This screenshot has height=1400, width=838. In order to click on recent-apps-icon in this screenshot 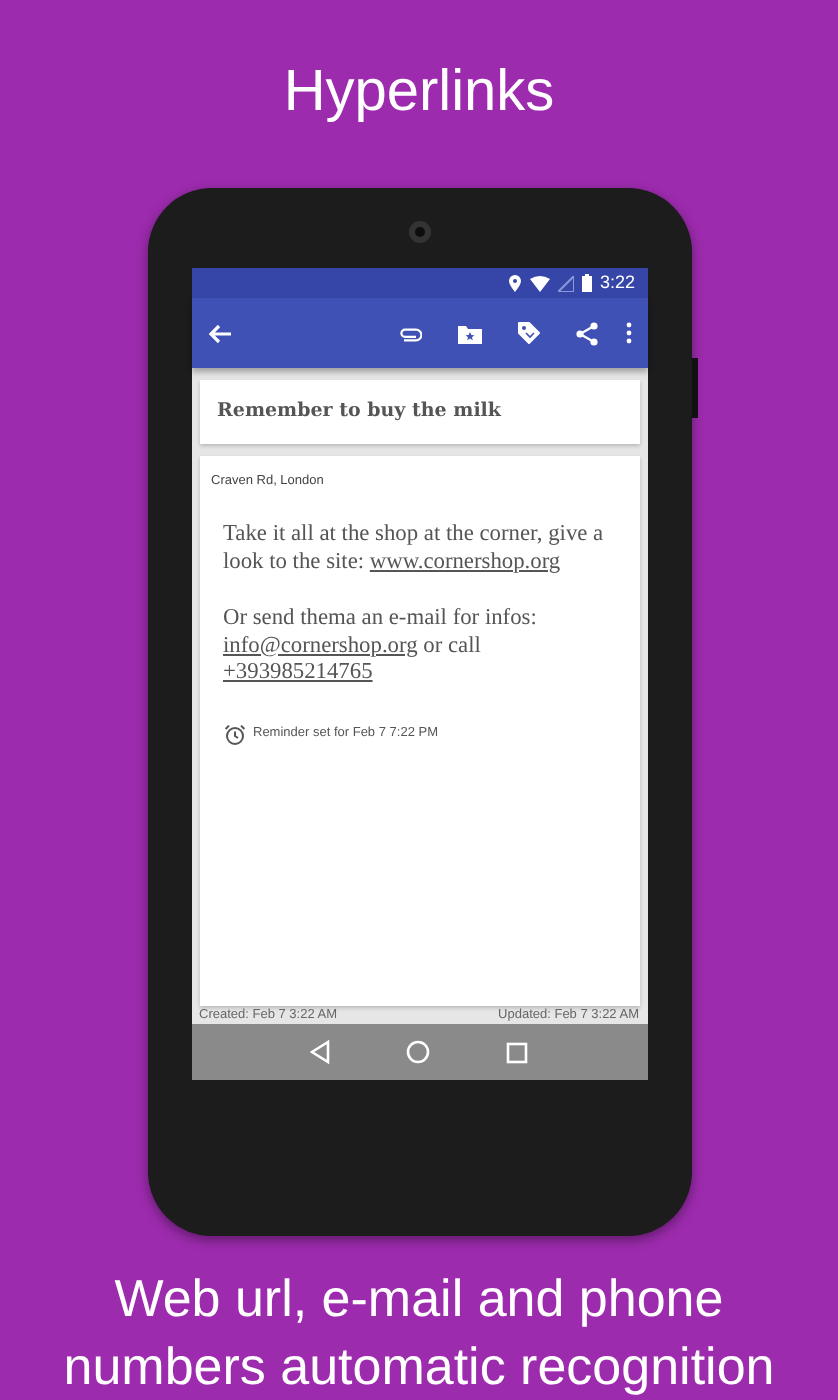, I will do `click(517, 1052)`.